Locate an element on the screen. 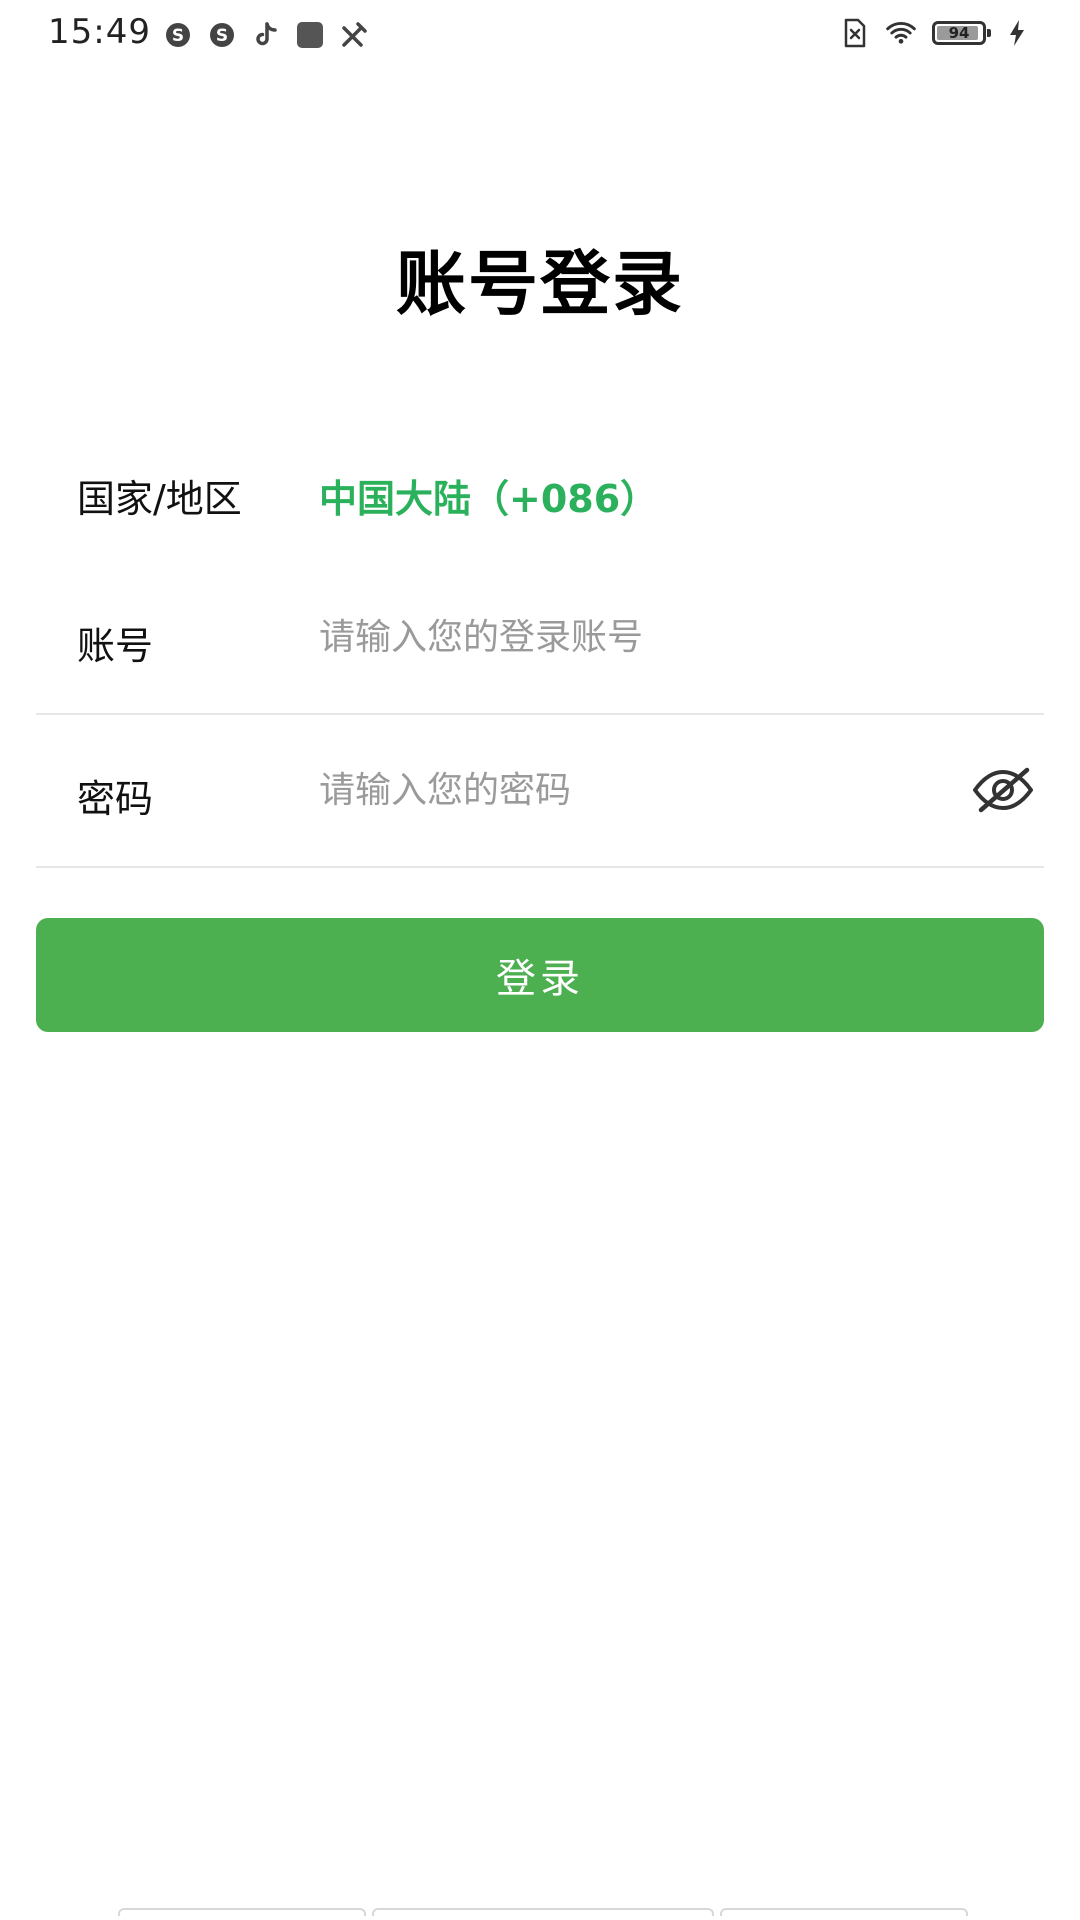 The height and width of the screenshot is (1920, 1080). account-input is located at coordinates (619, 637).